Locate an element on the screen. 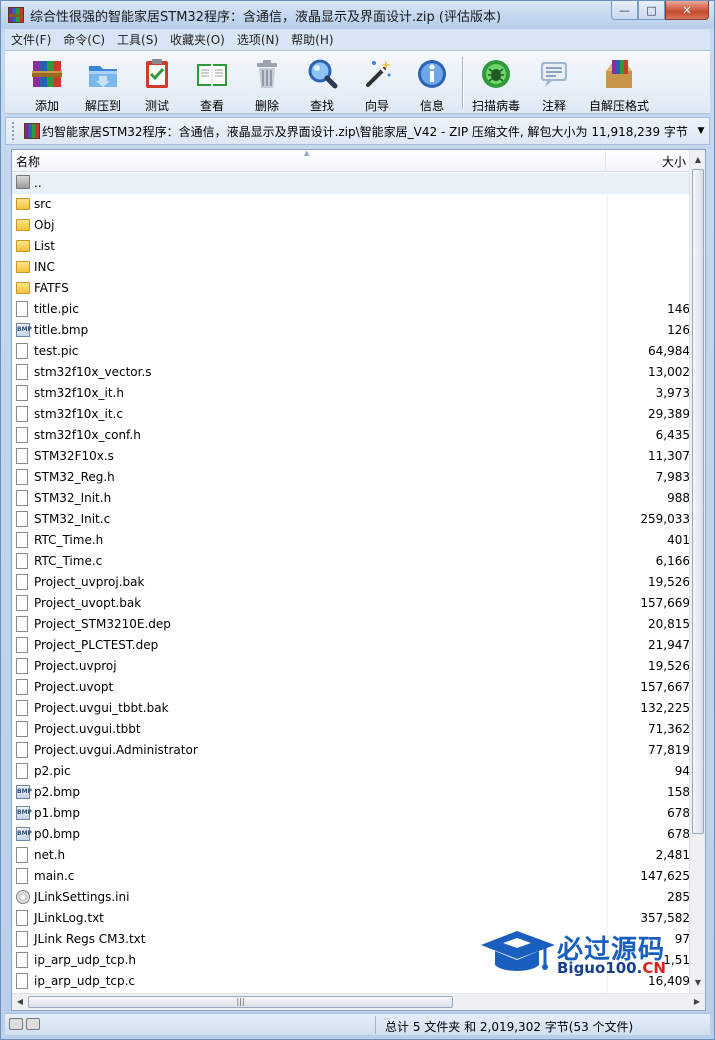  file-row: Obj is located at coordinates (351, 225).